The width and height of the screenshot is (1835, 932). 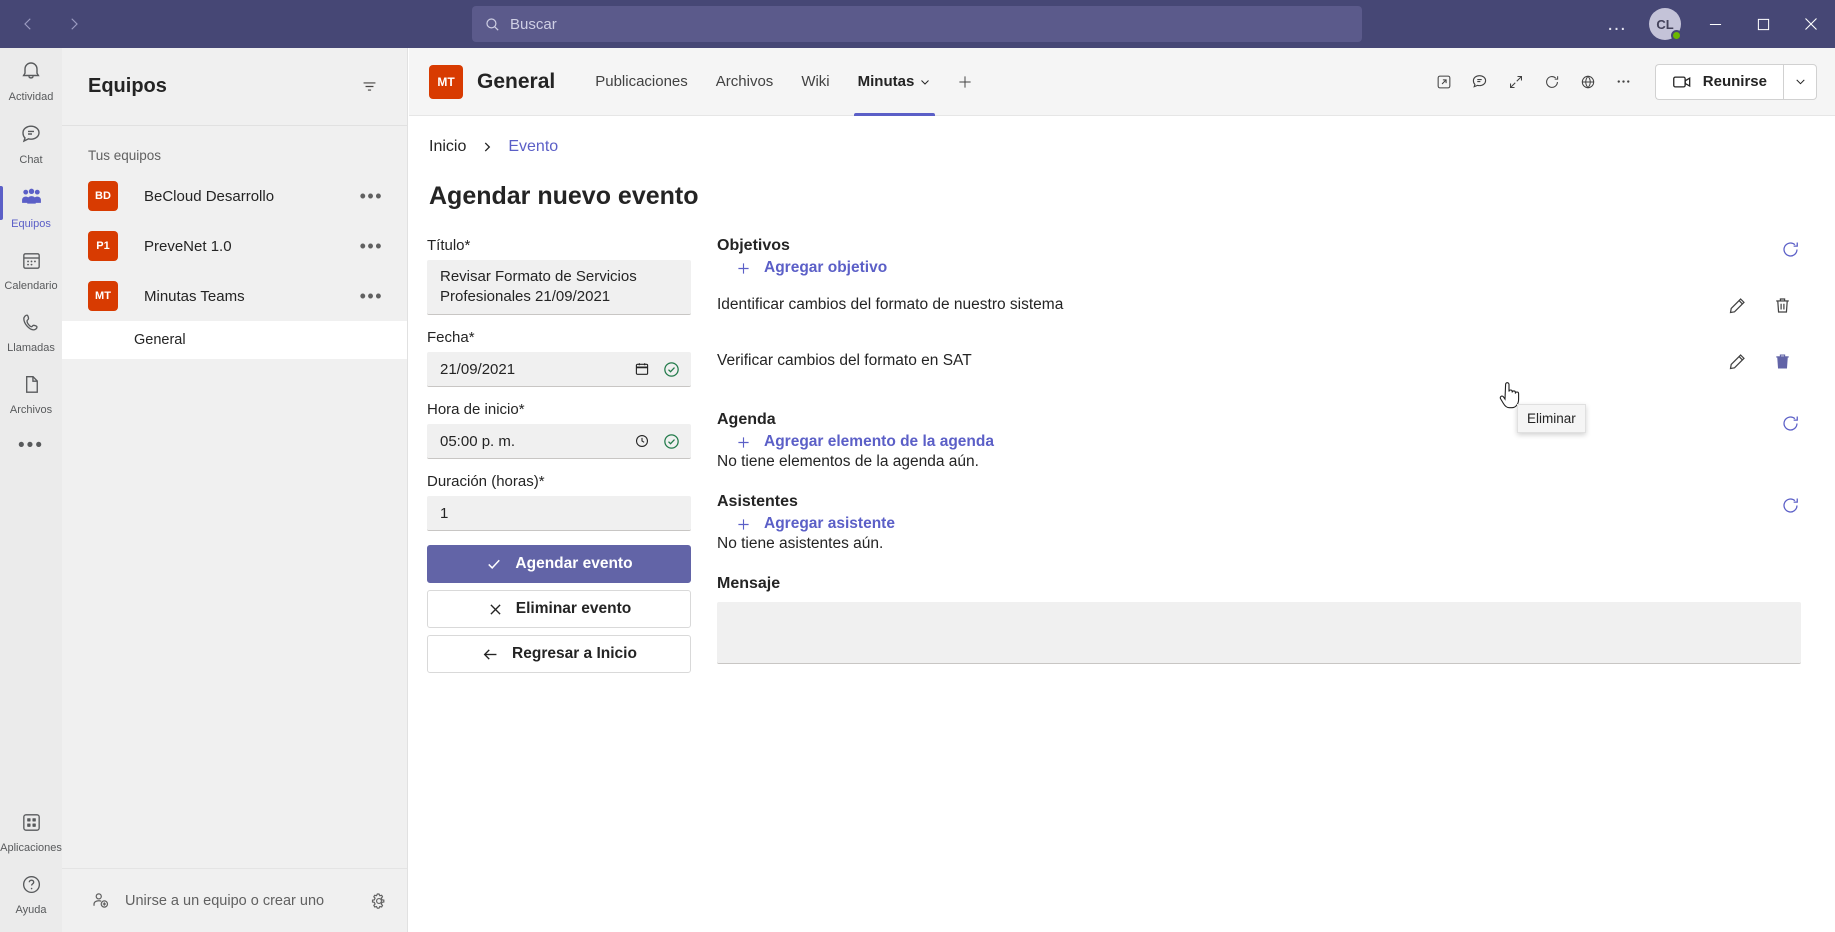 What do you see at coordinates (31, 348) in the screenshot?
I see `sidebar-item-label: Llamadas` at bounding box center [31, 348].